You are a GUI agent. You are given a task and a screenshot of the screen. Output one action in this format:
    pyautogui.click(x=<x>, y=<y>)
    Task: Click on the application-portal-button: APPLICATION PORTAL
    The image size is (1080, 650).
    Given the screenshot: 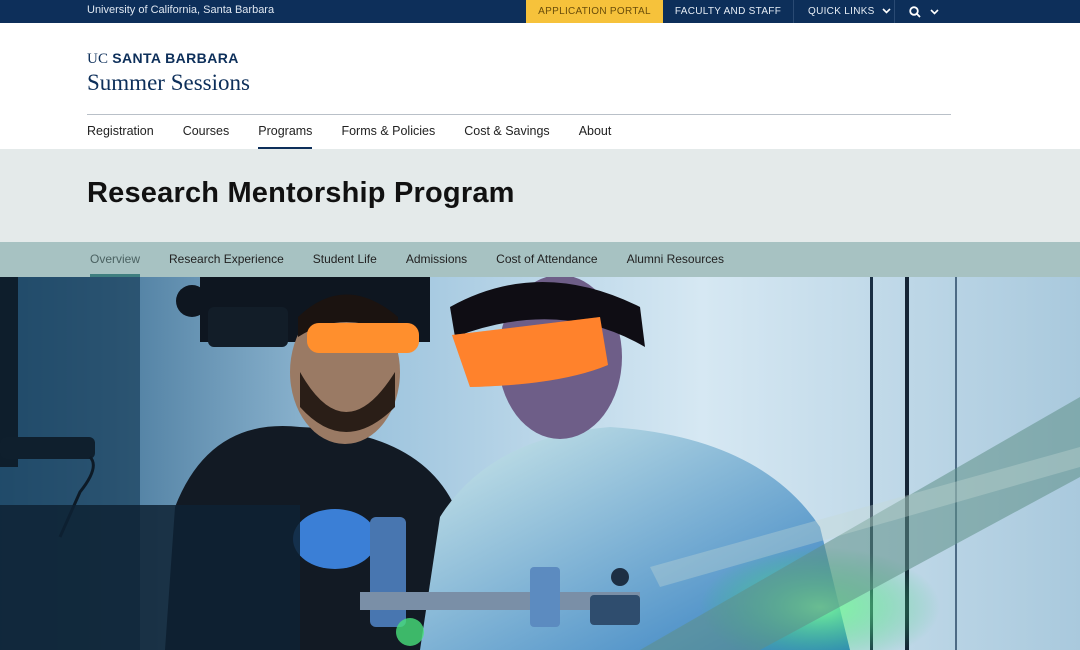 What is the action you would take?
    pyautogui.click(x=594, y=11)
    